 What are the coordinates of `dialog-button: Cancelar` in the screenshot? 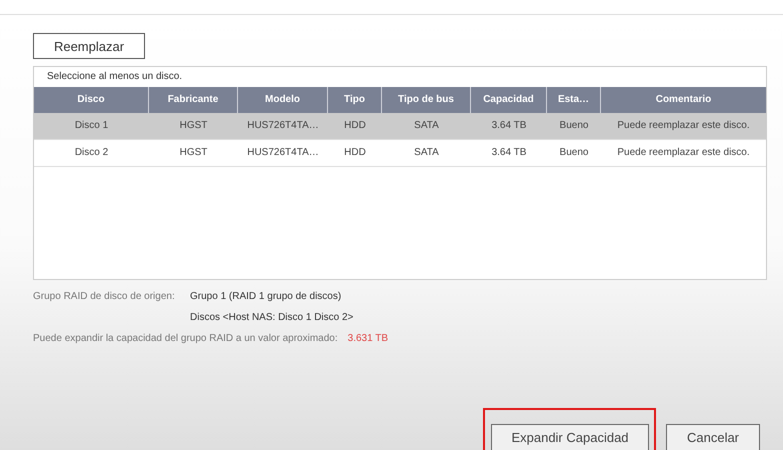 It's located at (713, 437).